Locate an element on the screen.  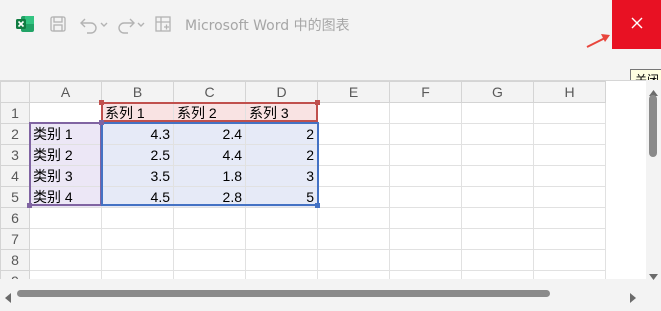
column-header: F is located at coordinates (425, 92).